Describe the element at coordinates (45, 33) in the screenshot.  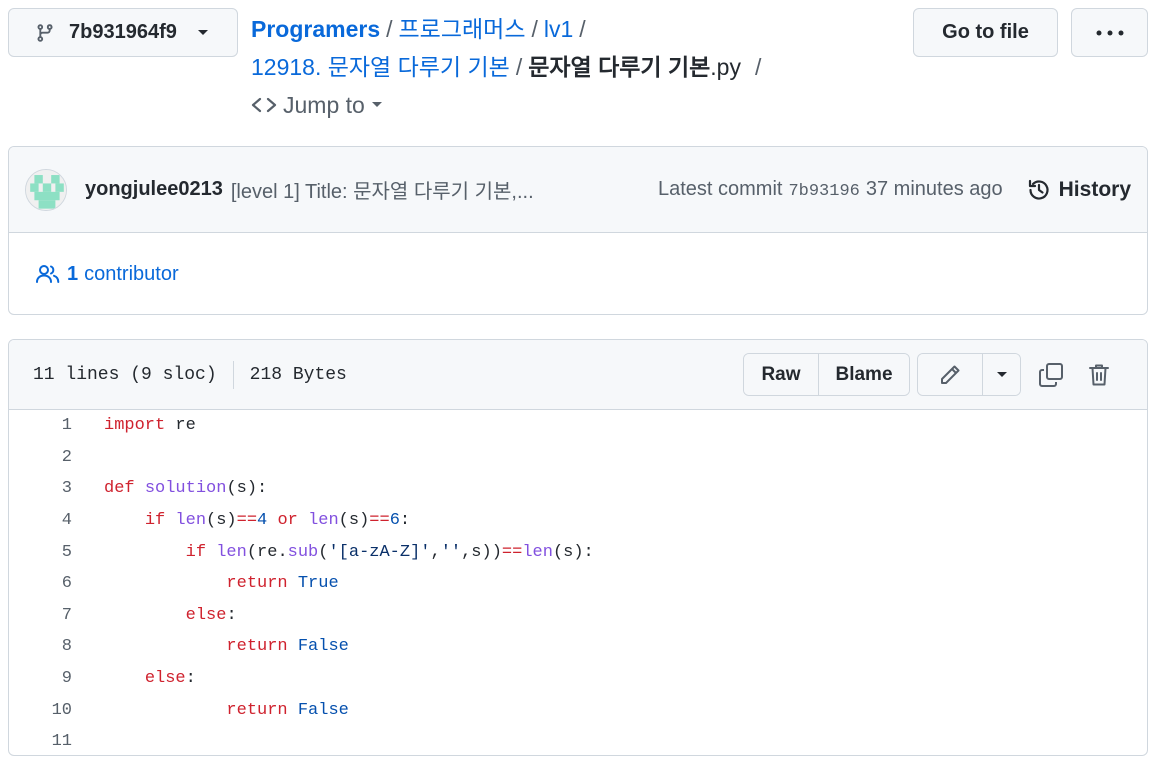
I see `git-branch-icon` at that location.